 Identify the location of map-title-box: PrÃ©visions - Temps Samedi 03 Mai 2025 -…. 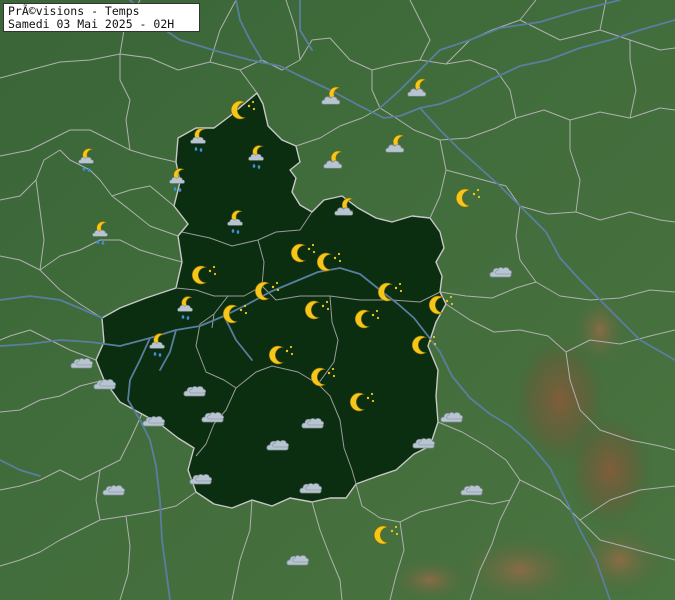
(101, 17).